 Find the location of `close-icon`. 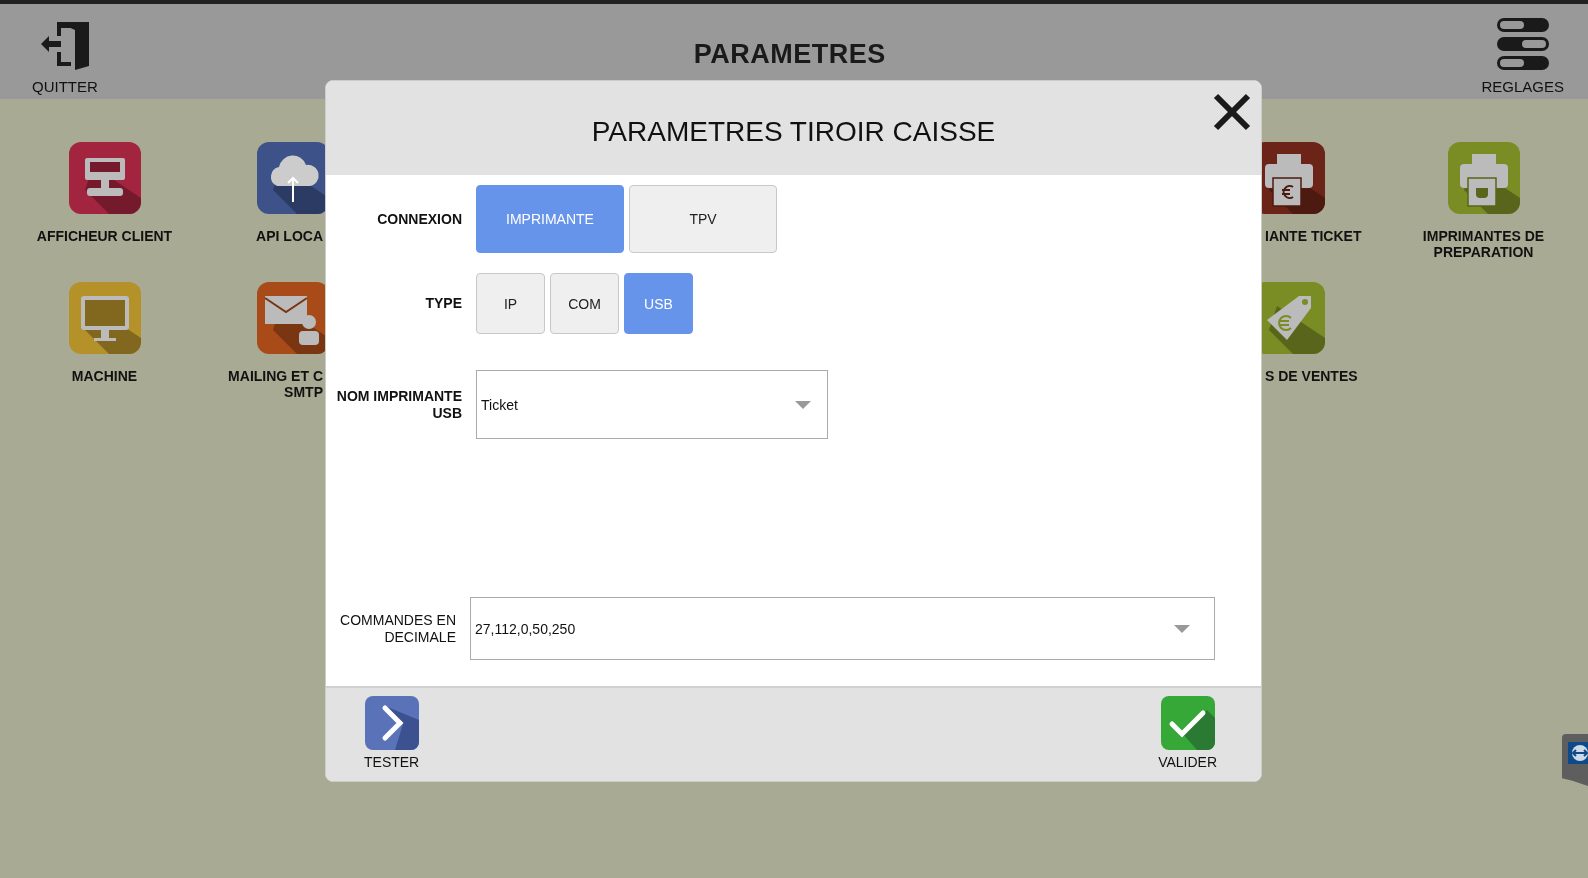

close-icon is located at coordinates (1232, 112).